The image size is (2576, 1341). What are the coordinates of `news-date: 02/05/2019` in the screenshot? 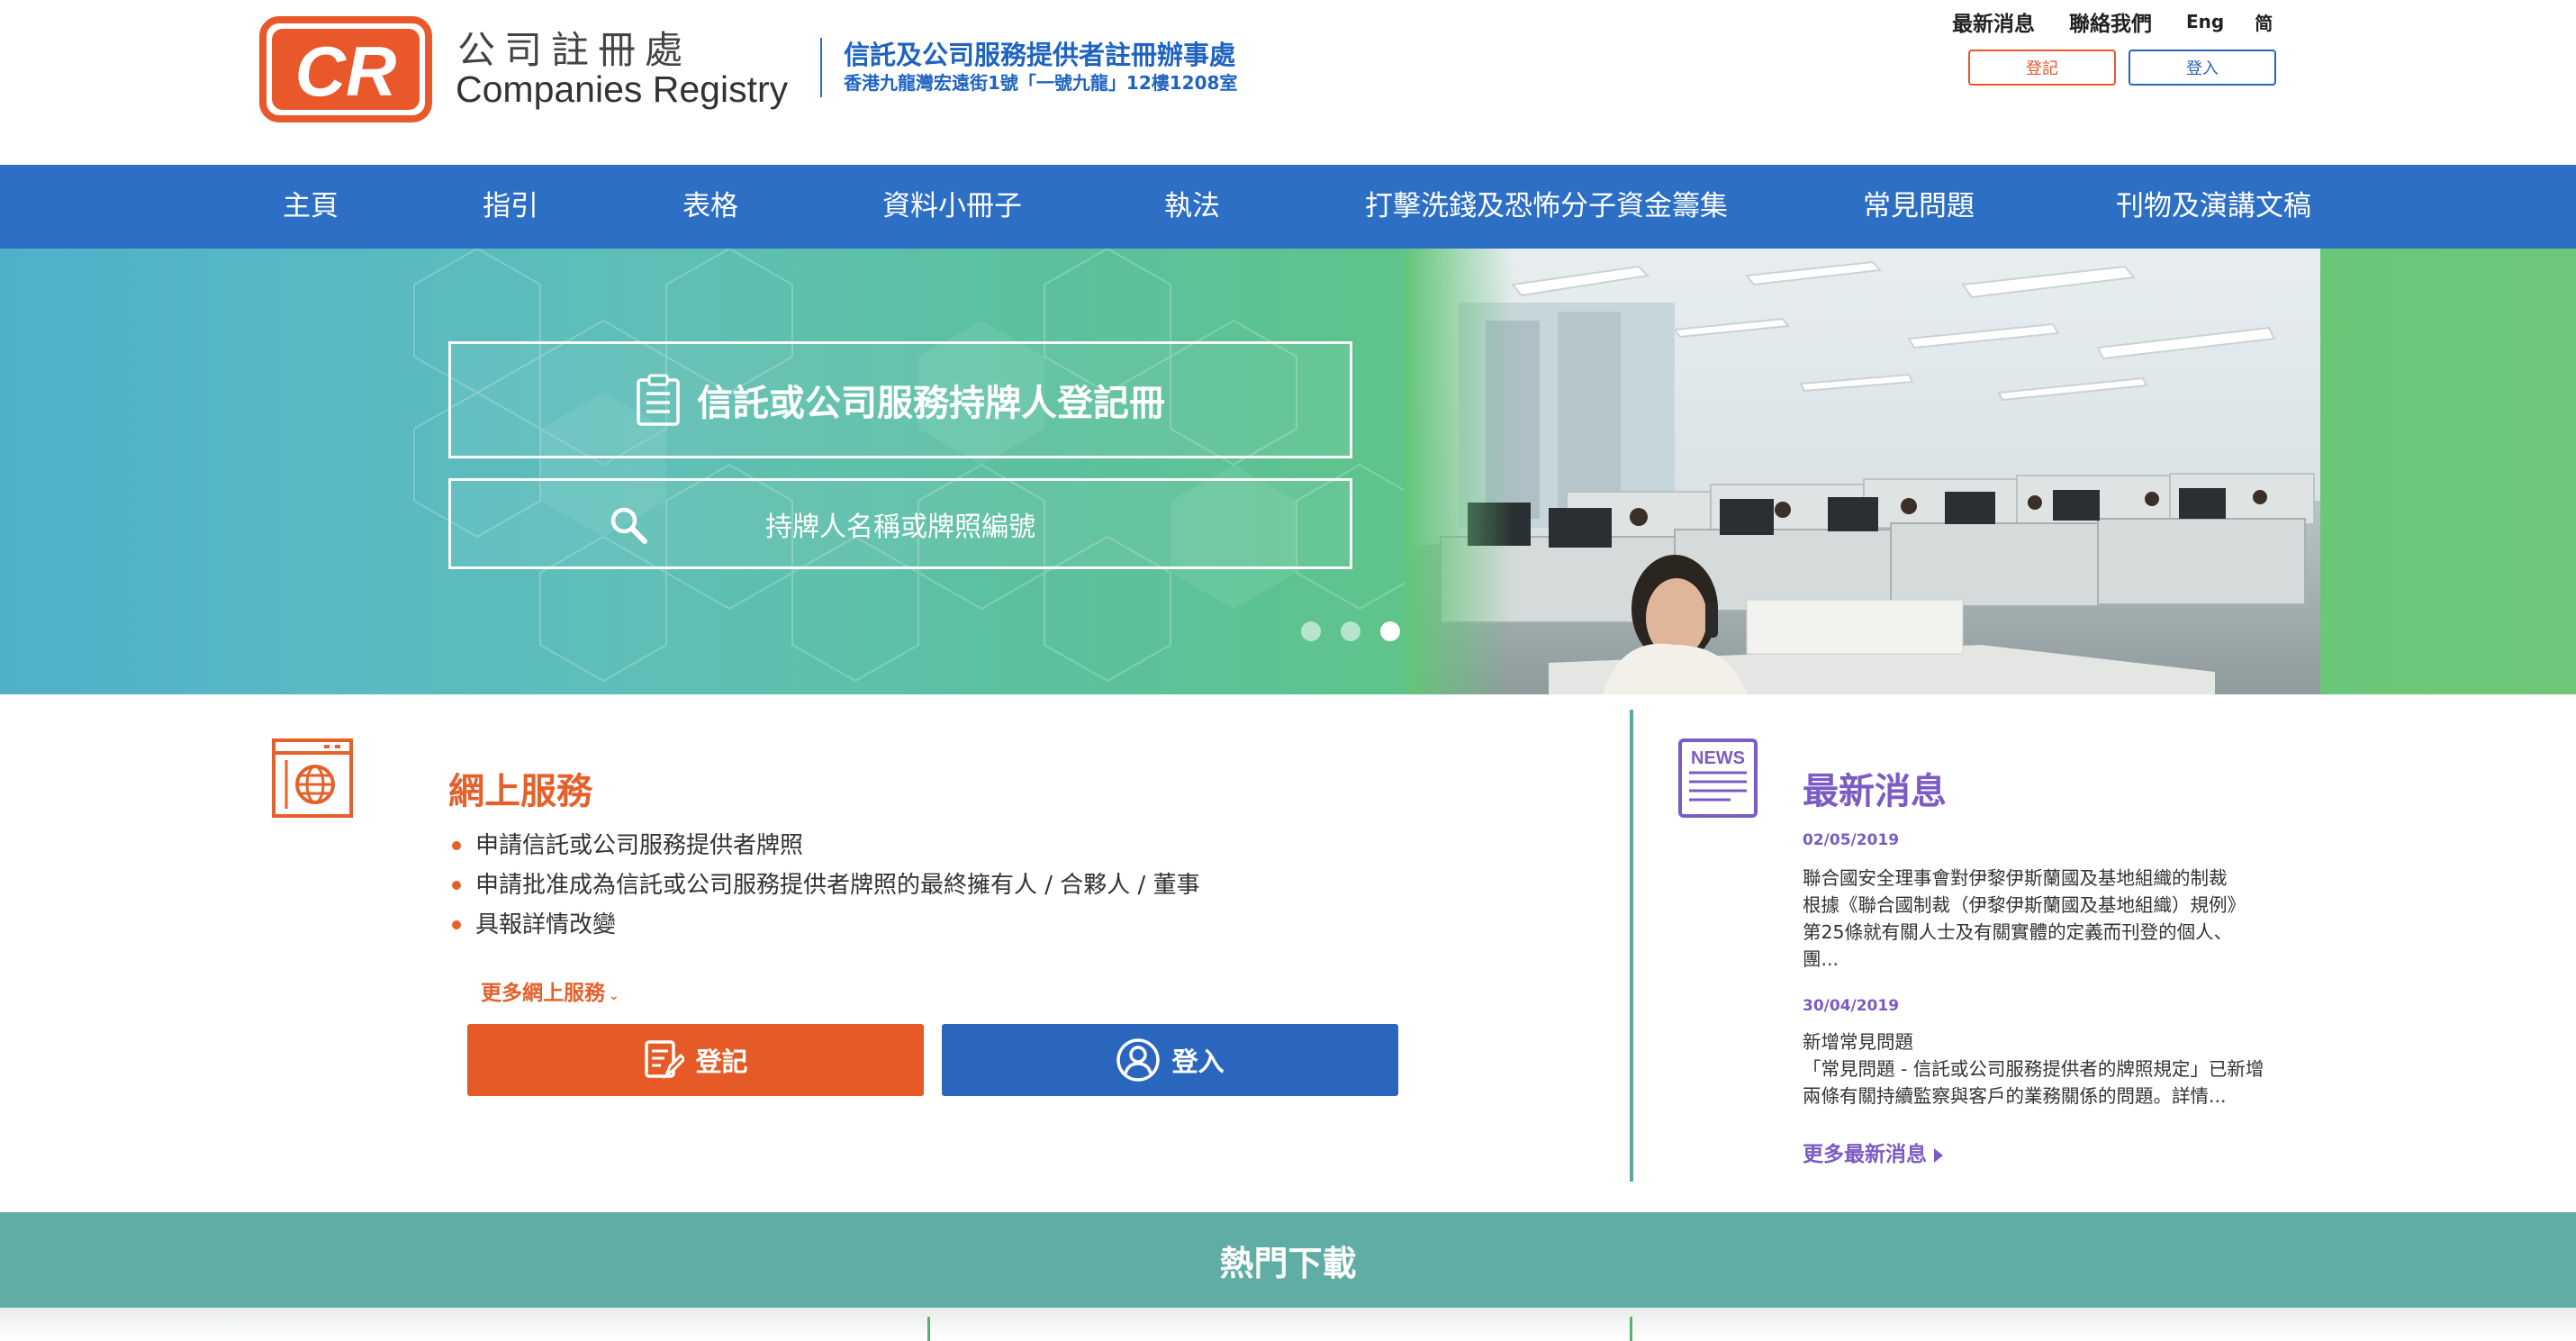 It's located at (1851, 840).